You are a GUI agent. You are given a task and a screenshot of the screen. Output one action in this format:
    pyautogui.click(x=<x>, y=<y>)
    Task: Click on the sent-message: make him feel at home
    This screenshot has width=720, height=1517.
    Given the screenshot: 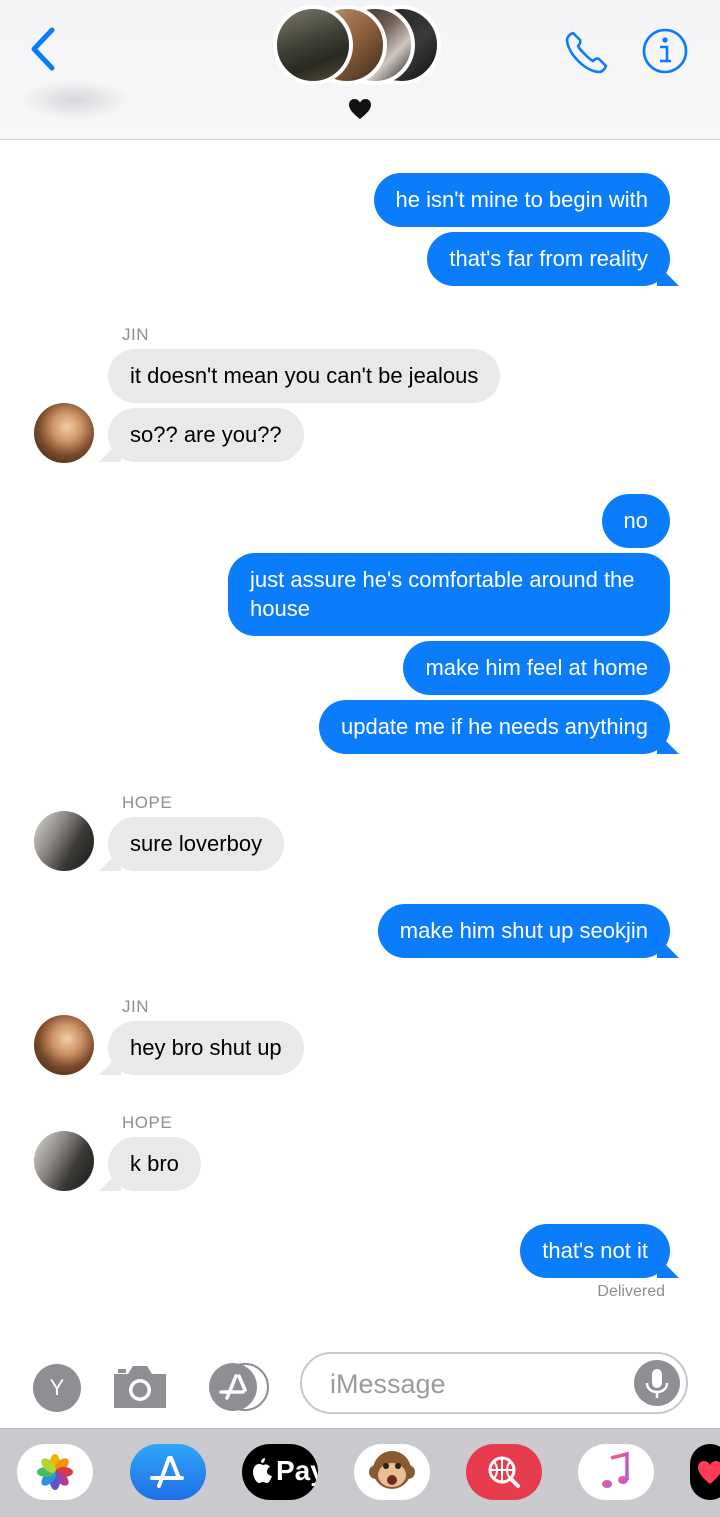 What is the action you would take?
    pyautogui.click(x=536, y=668)
    